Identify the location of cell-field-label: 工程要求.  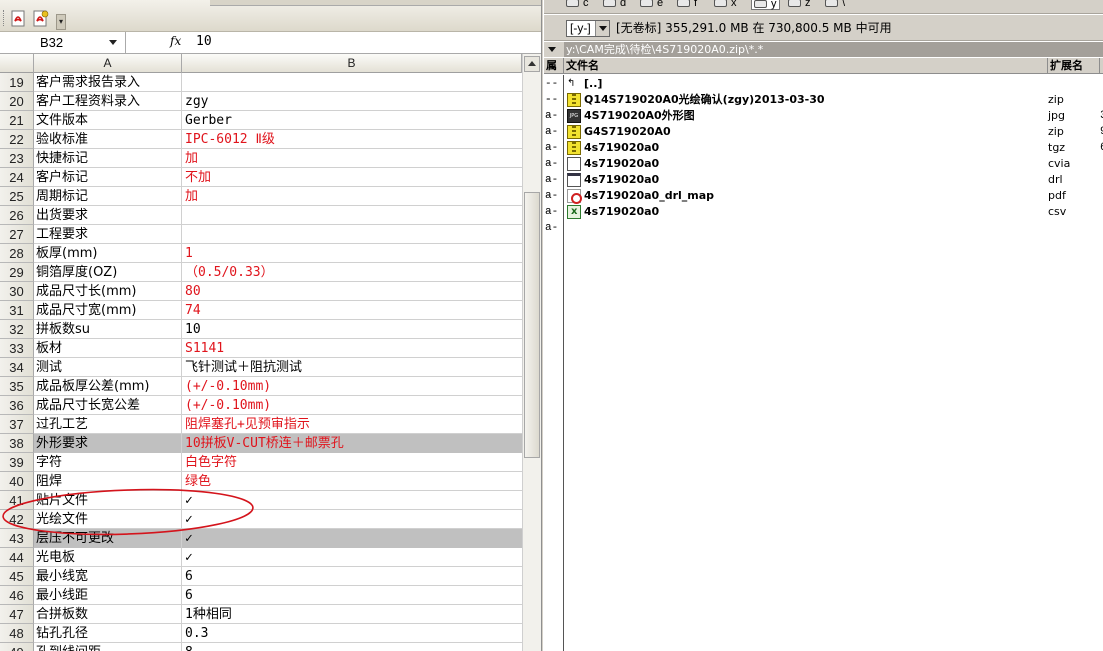
(108, 234).